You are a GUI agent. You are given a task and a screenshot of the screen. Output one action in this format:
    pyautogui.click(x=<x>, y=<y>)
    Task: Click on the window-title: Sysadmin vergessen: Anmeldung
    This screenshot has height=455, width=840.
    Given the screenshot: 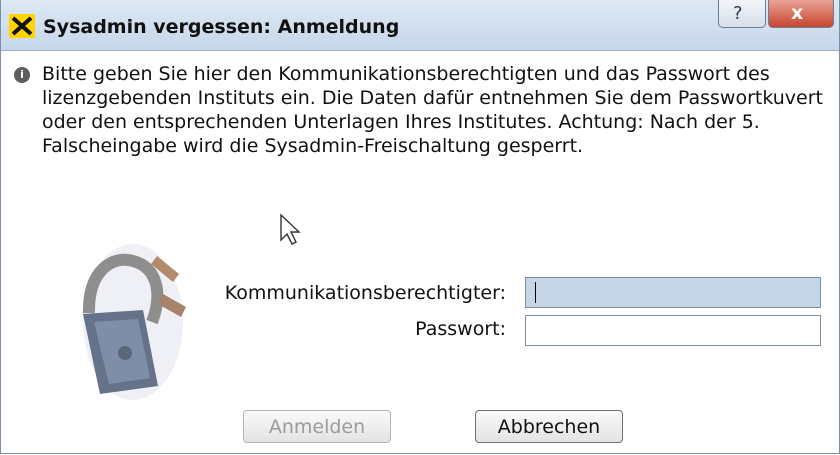 What is the action you would take?
    pyautogui.click(x=221, y=27)
    